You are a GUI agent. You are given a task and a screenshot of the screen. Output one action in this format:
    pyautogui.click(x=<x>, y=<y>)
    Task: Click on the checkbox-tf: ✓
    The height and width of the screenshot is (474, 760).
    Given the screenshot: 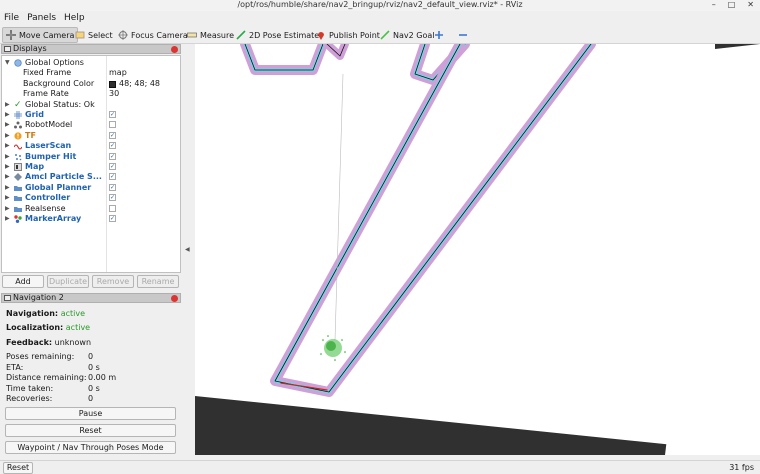 What is the action you would take?
    pyautogui.click(x=112, y=135)
    